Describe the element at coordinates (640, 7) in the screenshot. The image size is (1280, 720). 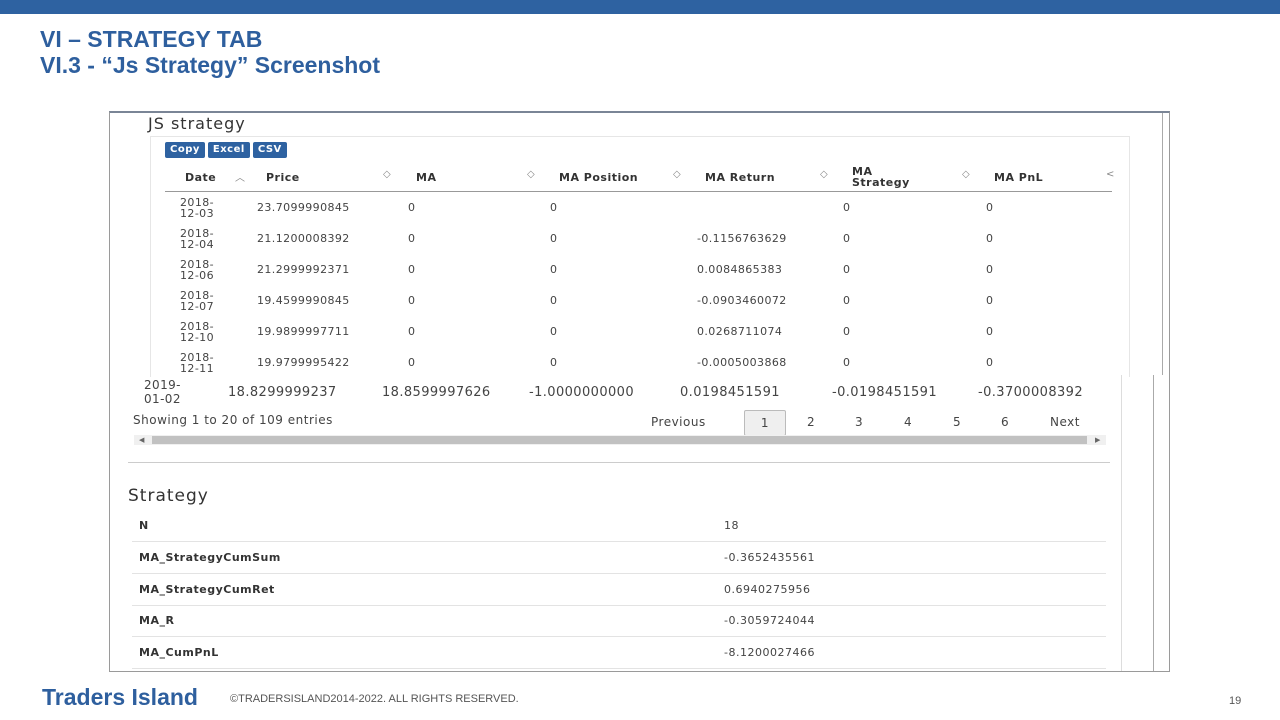
I see `slide-top-bar` at that location.